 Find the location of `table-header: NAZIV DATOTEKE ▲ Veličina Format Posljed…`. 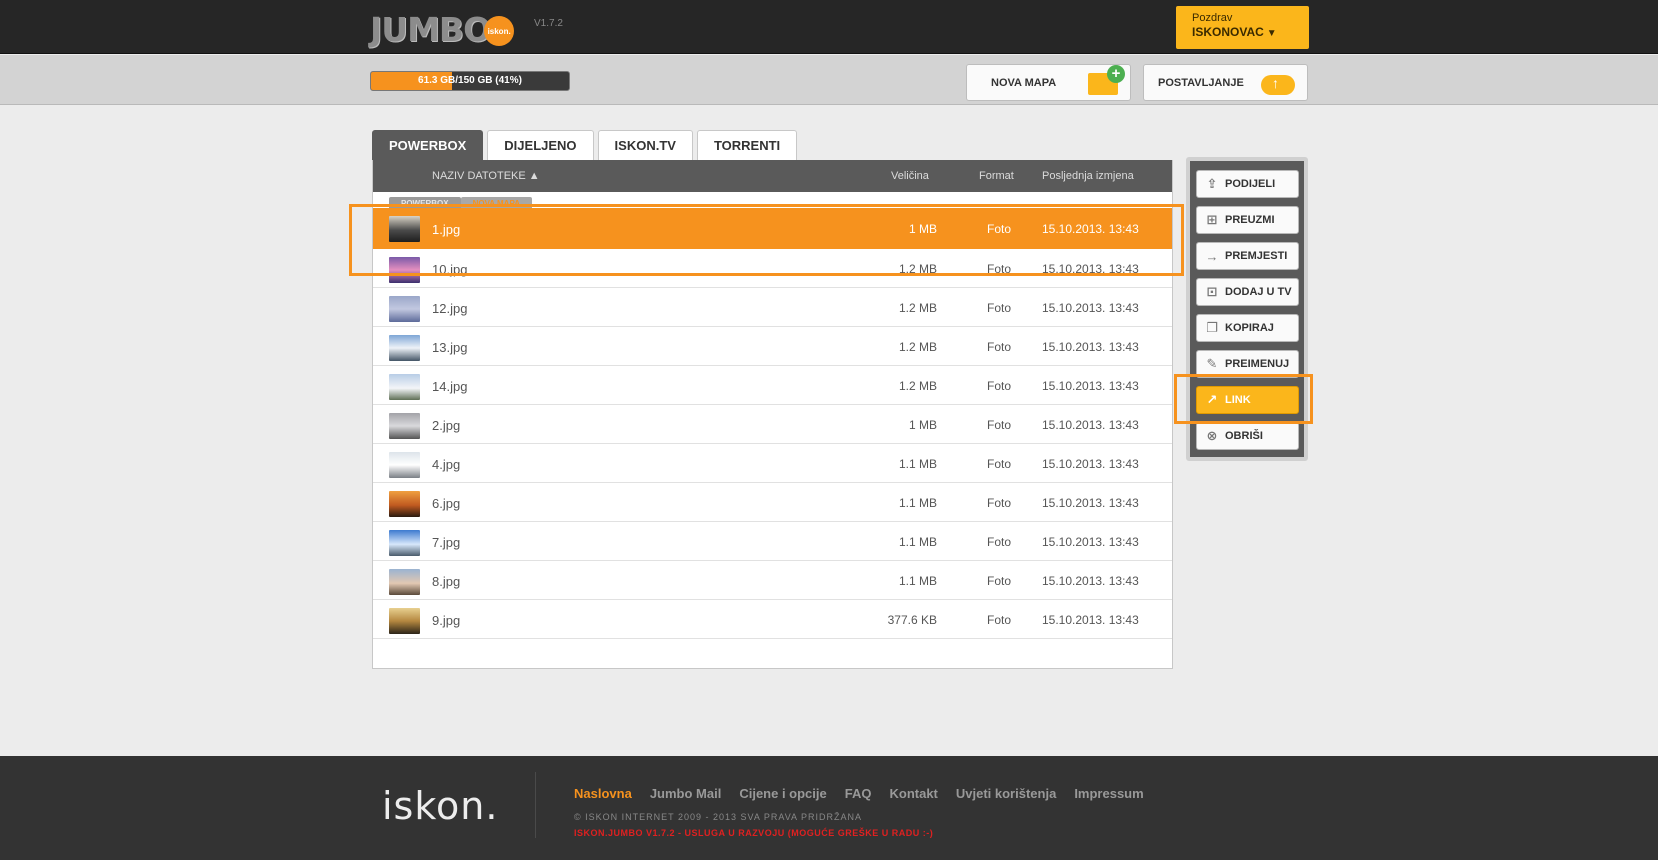

table-header: NAZIV DATOTEKE ▲ Veličina Format Posljed… is located at coordinates (772, 176).